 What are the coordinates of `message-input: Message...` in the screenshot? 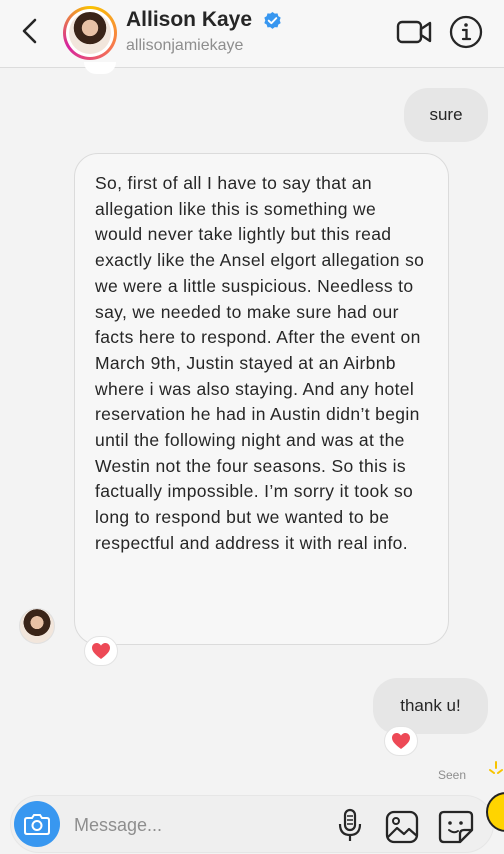 It's located at (118, 825).